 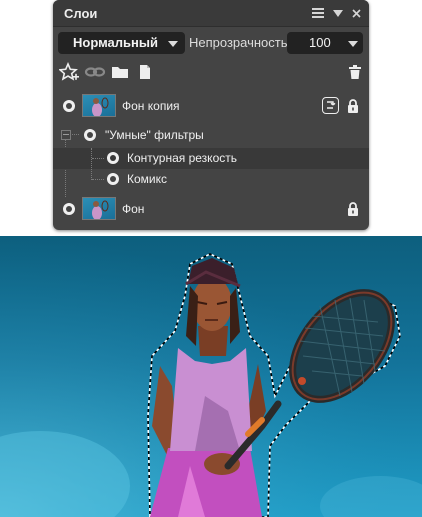 What do you see at coordinates (120, 72) in the screenshot?
I see `folder-icon` at bounding box center [120, 72].